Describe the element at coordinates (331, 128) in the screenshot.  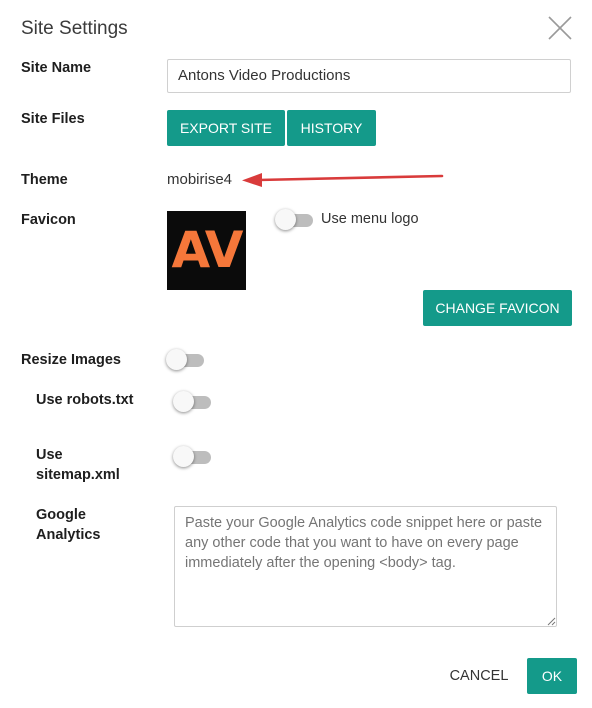
I see `history-button: HISTORY` at that location.